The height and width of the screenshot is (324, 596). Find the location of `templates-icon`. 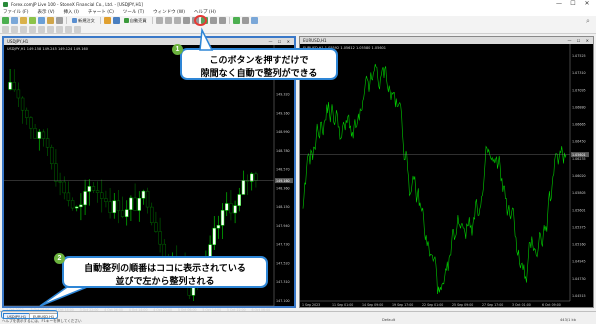

templates-icon is located at coordinates (254, 20).